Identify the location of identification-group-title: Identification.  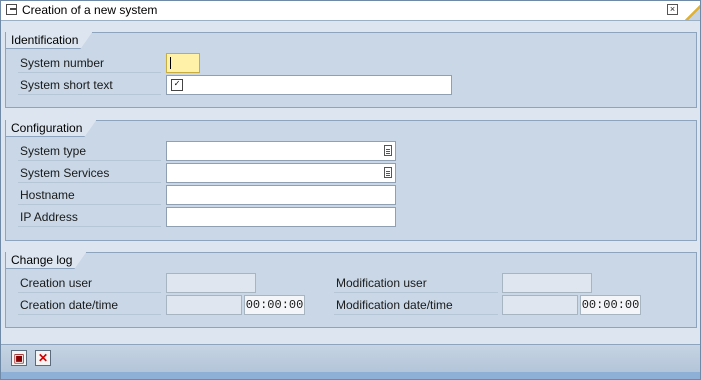
(49, 40).